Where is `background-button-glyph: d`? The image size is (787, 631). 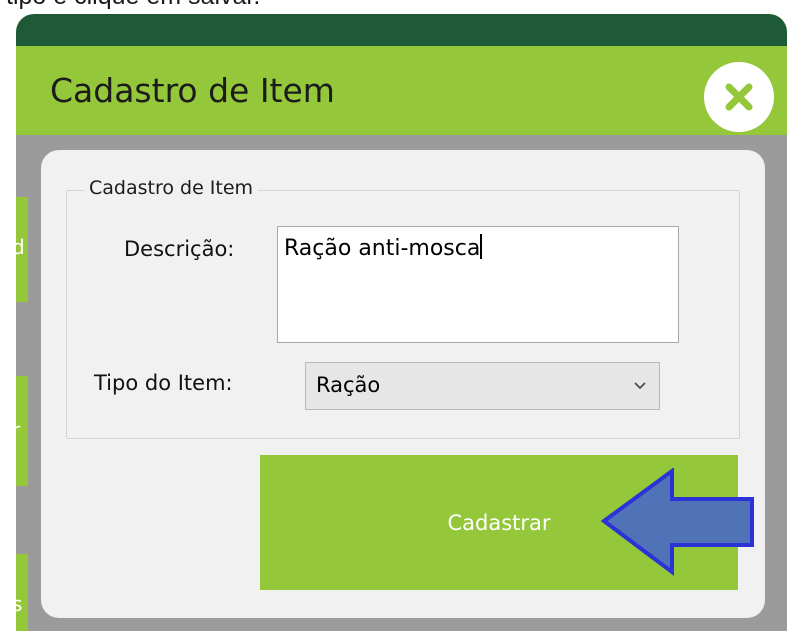
background-button-glyph: d is located at coordinates (20, 247).